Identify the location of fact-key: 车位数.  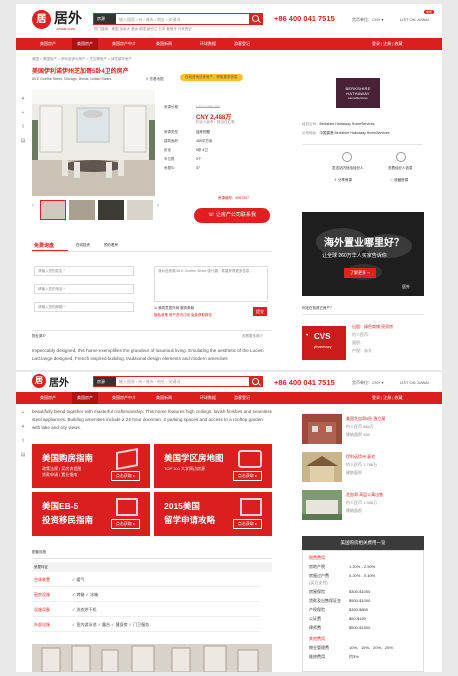
(169, 159).